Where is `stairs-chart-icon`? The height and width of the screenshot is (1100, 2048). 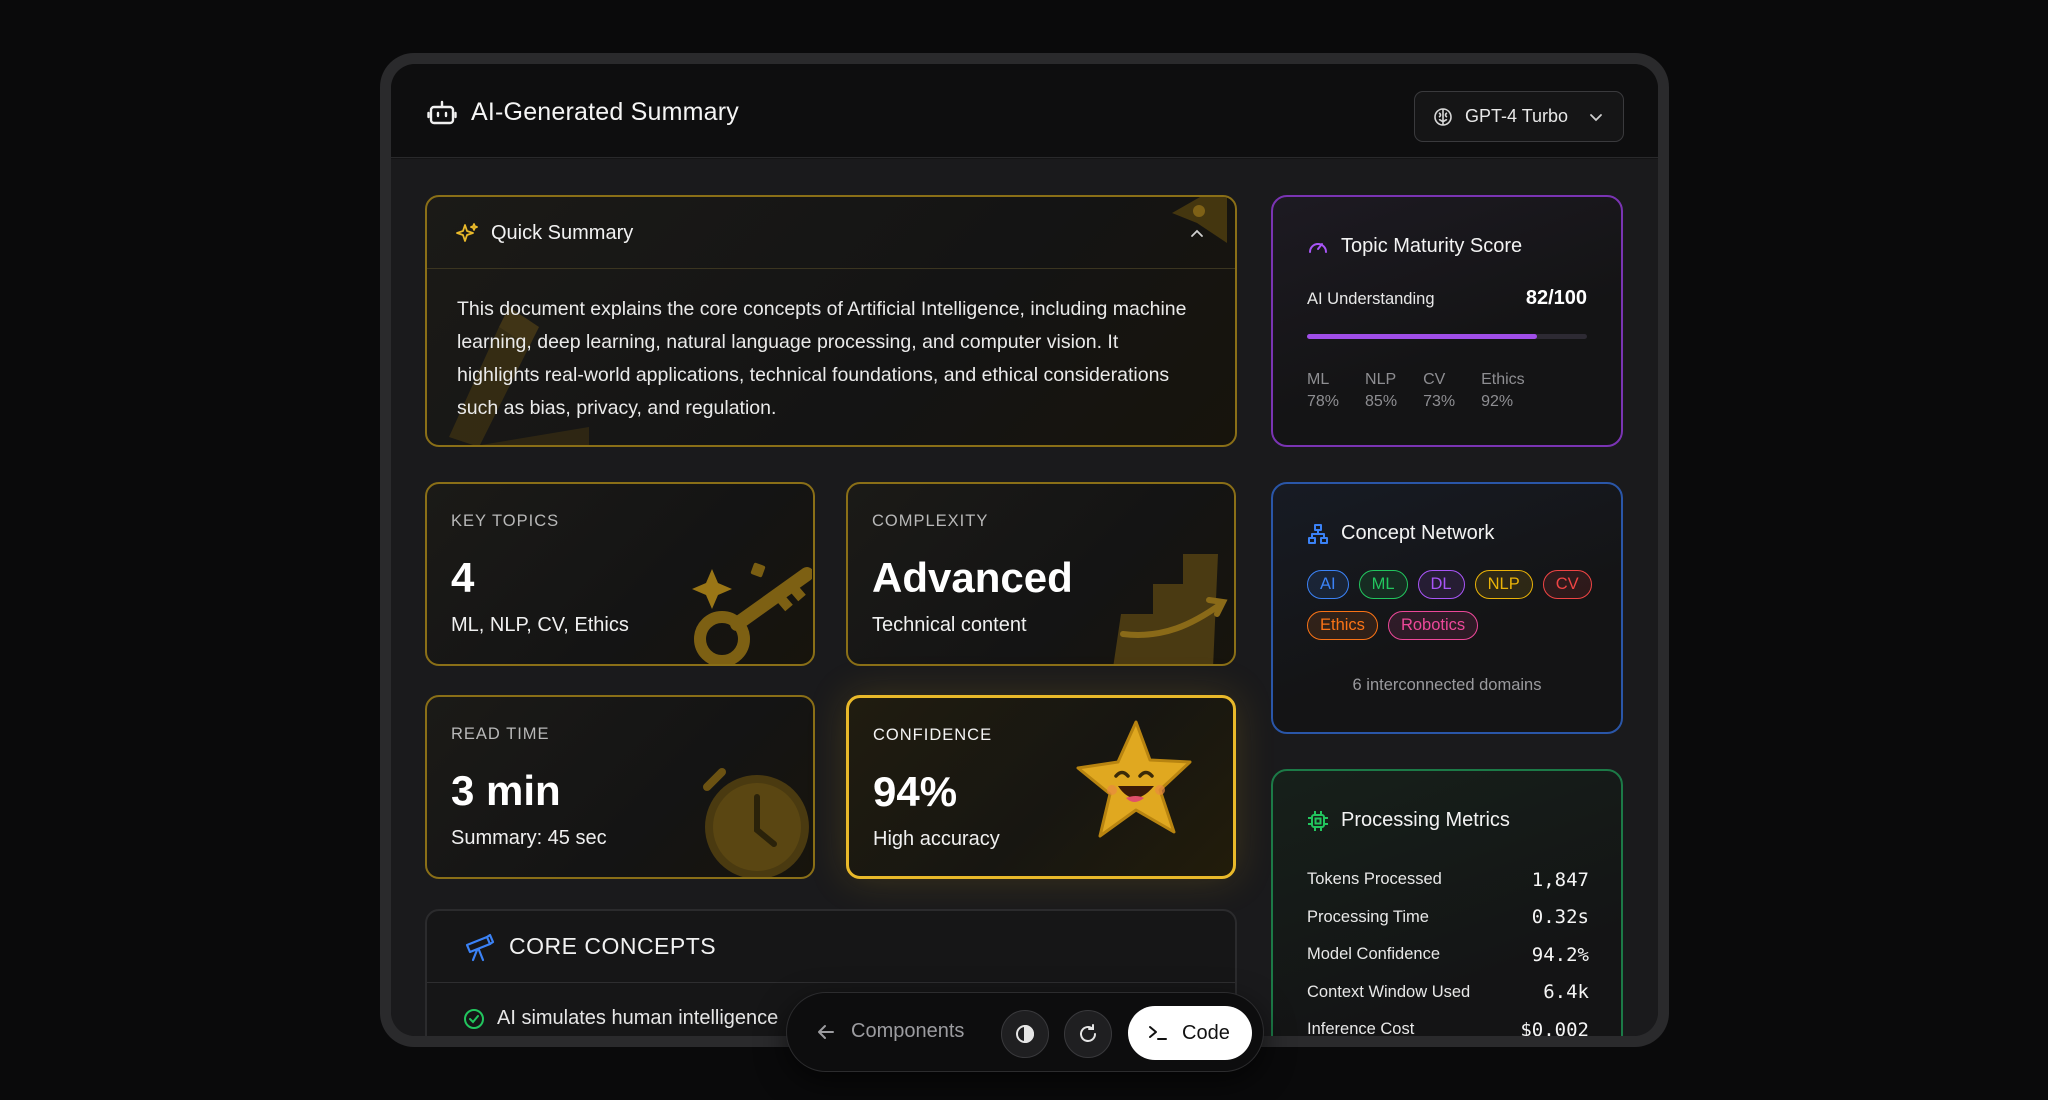 stairs-chart-icon is located at coordinates (1170, 609).